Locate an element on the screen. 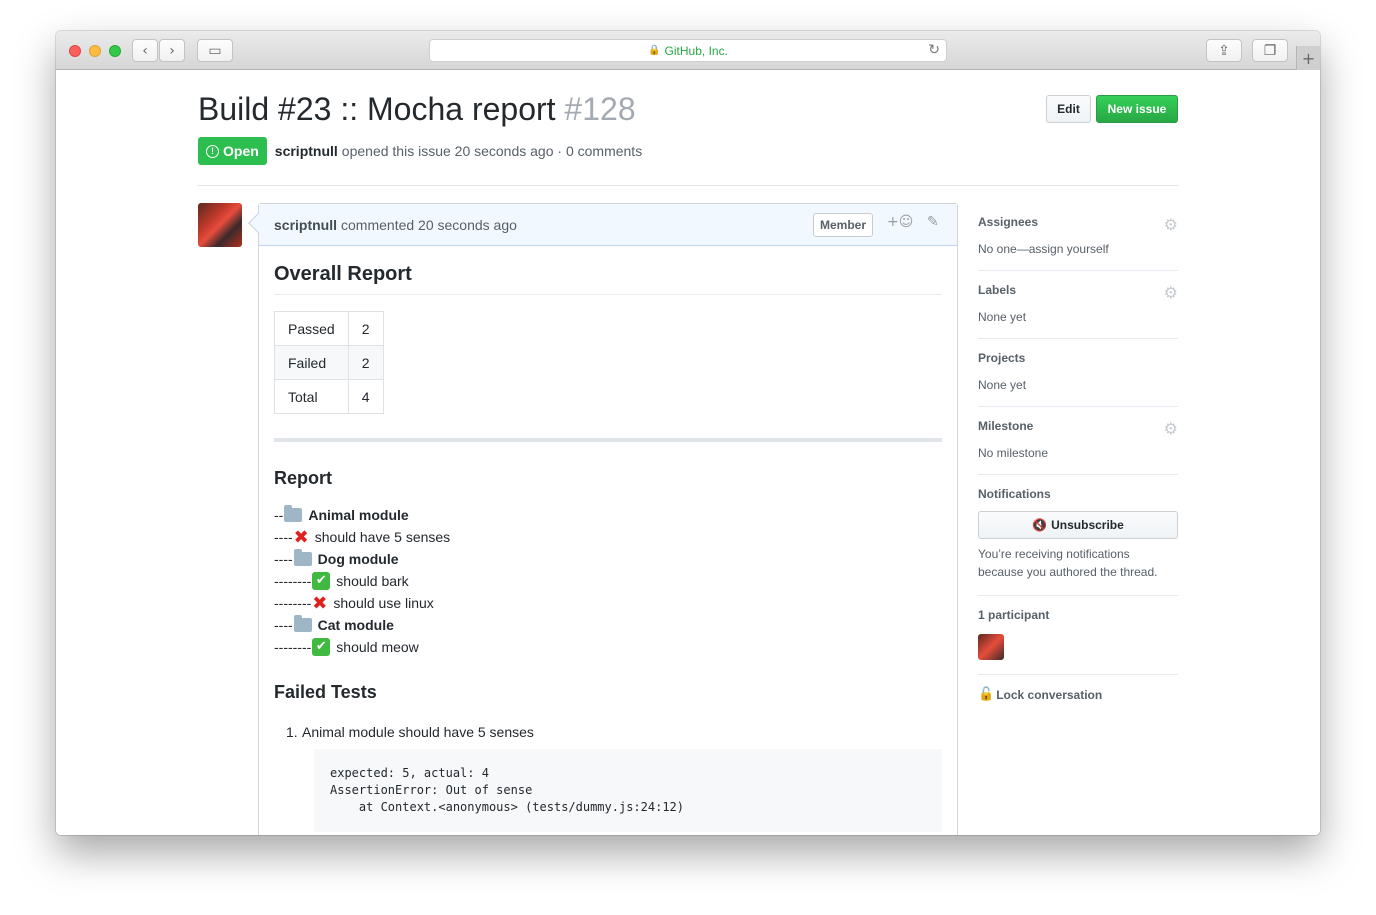 Image resolution: width=1376 pixels, height=915 pixels. forward-button: › is located at coordinates (172, 50).